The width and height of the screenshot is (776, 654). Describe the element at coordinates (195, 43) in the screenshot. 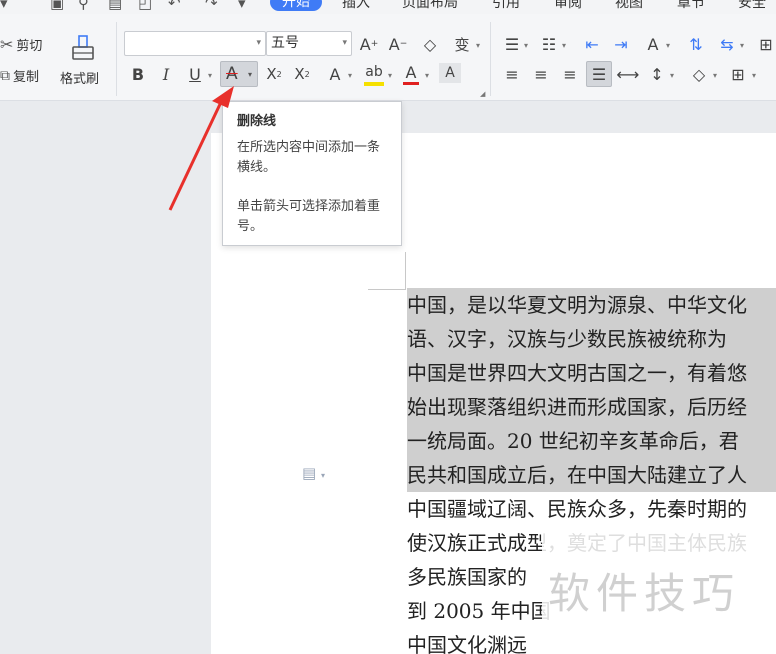

I see `font-name-select: ▾` at that location.